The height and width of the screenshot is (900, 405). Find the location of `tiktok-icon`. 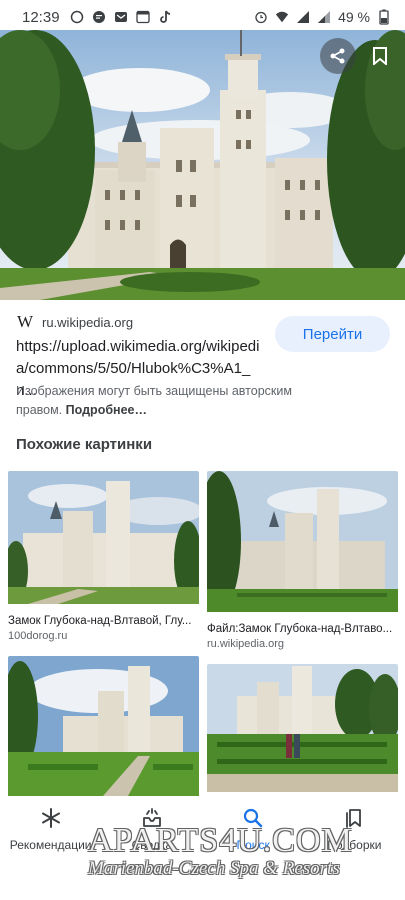

tiktok-icon is located at coordinates (165, 17).